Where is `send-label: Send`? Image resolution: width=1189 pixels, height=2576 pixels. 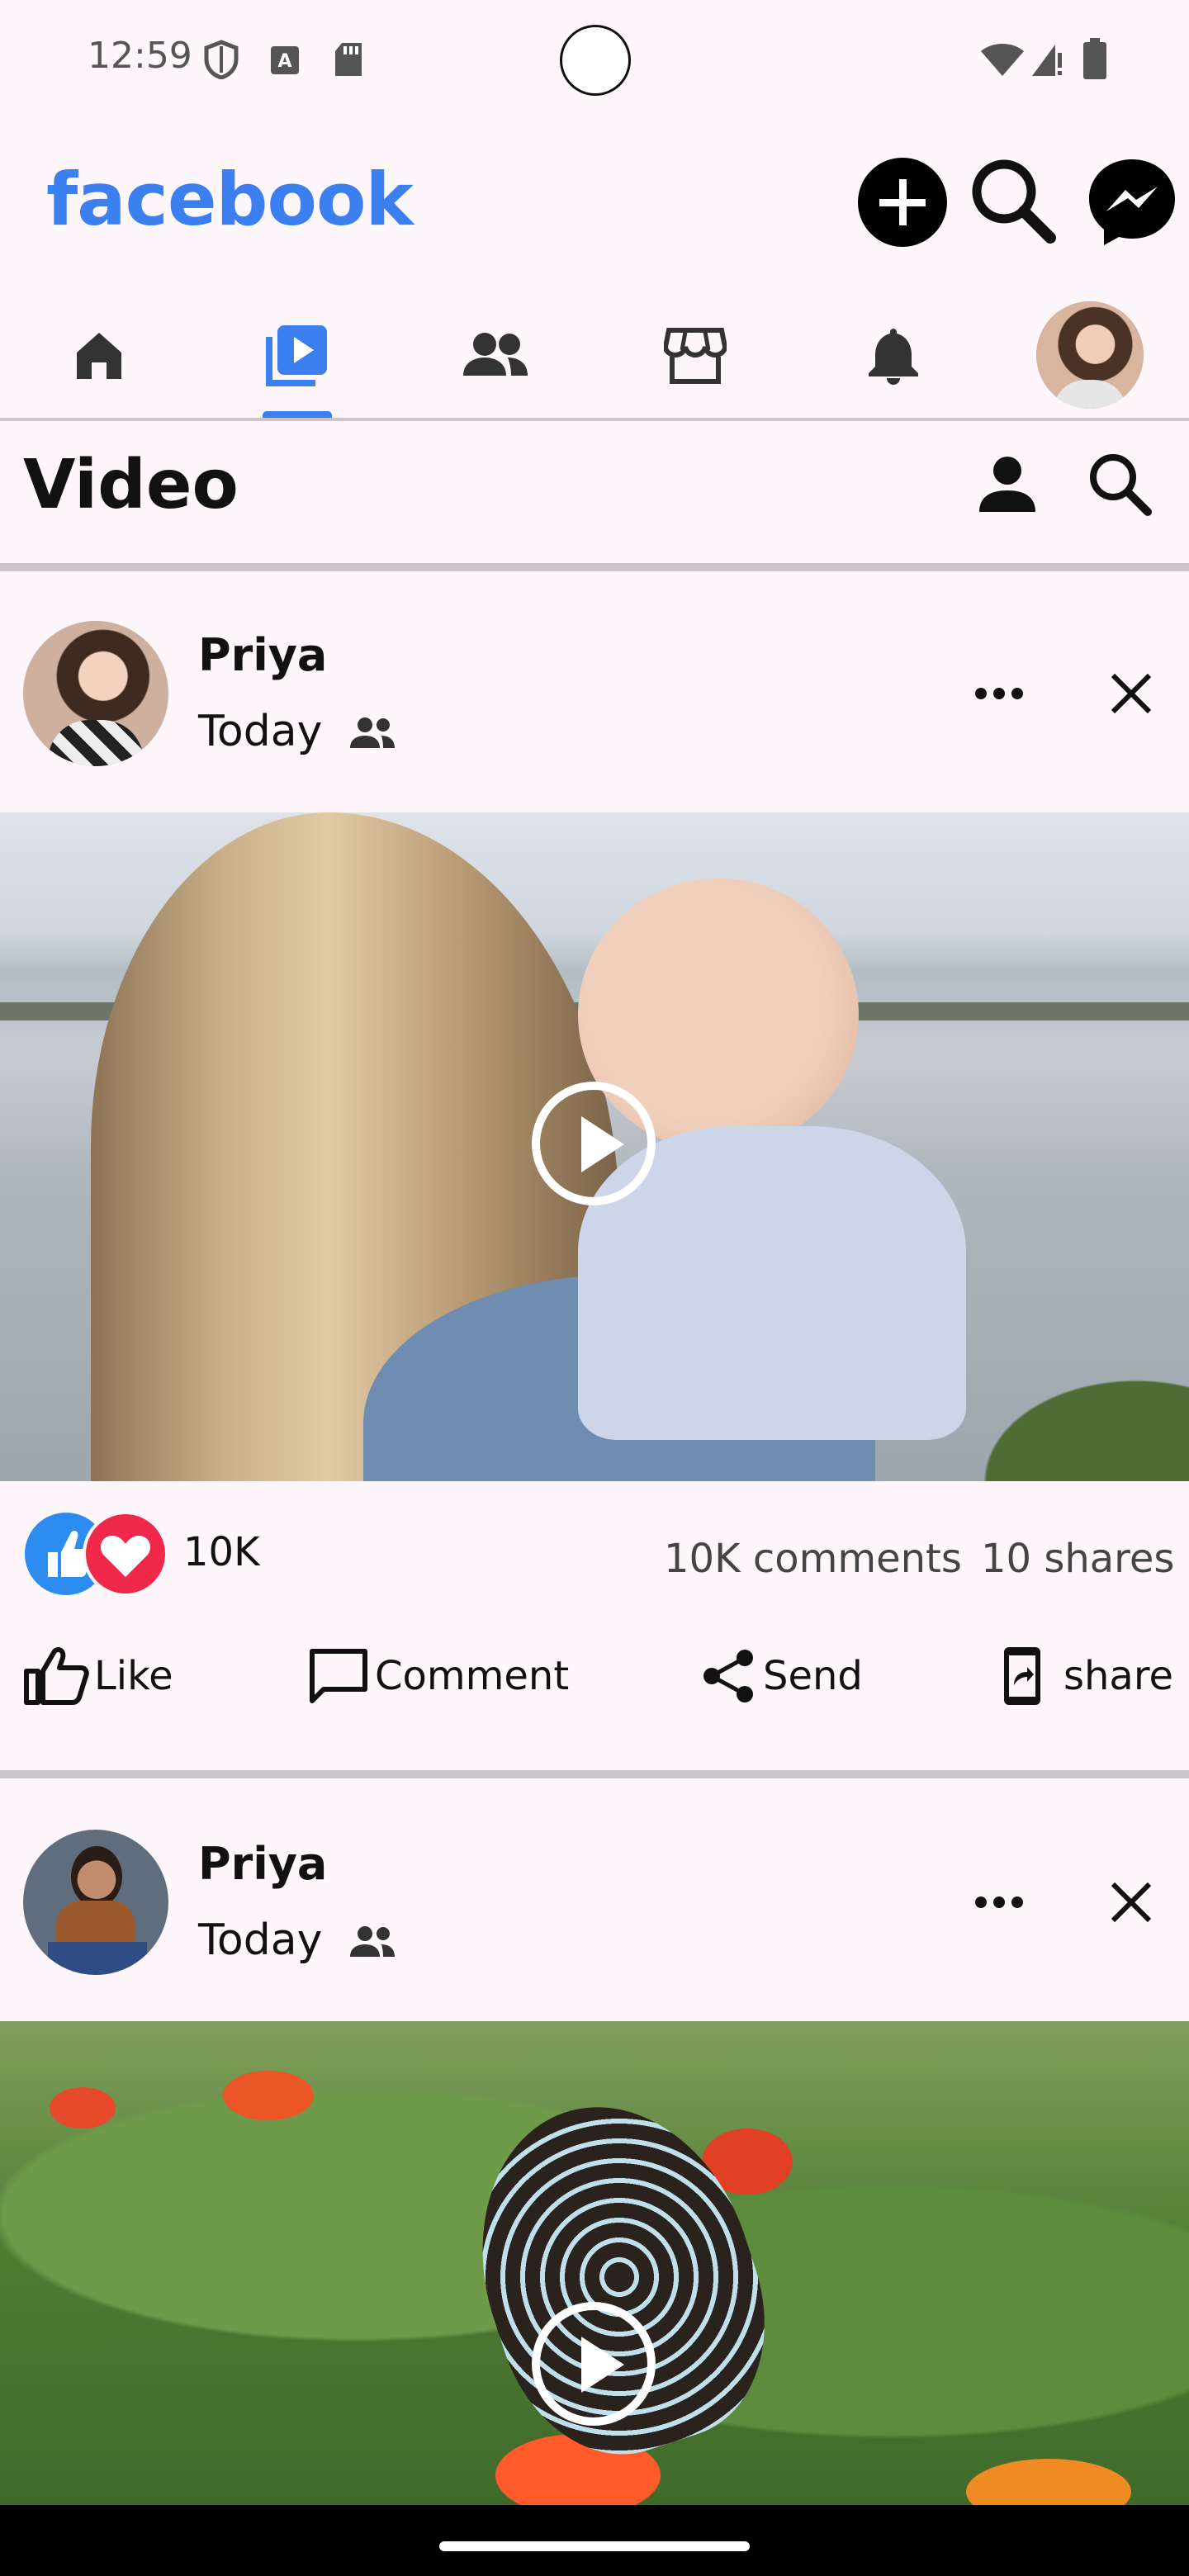
send-label: Send is located at coordinates (813, 1676).